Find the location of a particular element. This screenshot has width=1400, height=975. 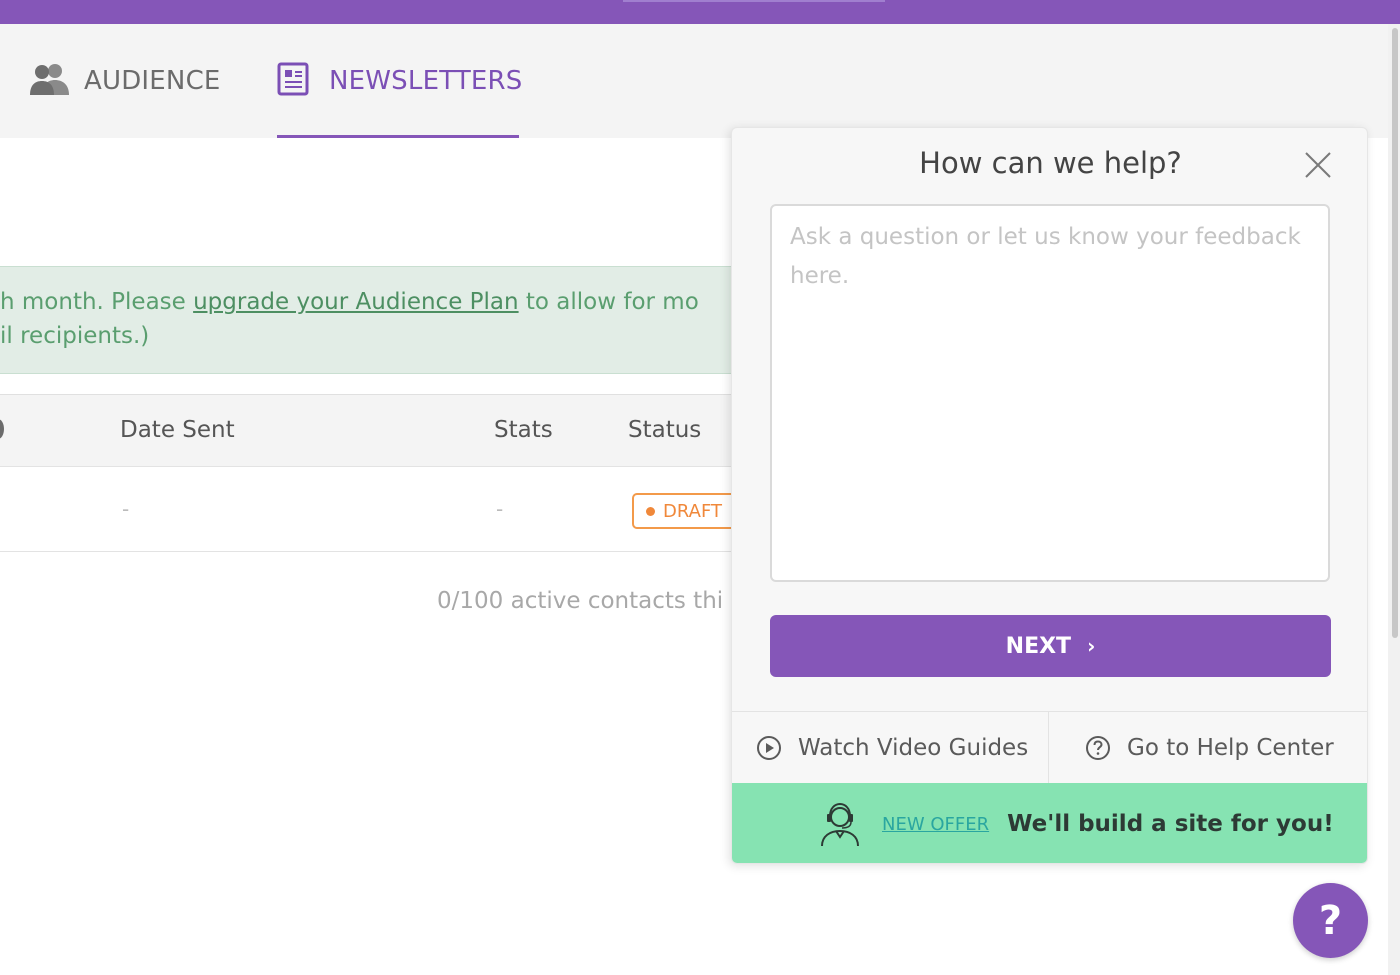

close-icon is located at coordinates (1318, 165).